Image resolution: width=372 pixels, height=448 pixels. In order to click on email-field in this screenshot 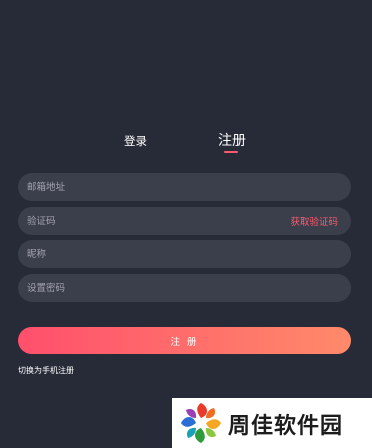, I will do `click(184, 187)`.